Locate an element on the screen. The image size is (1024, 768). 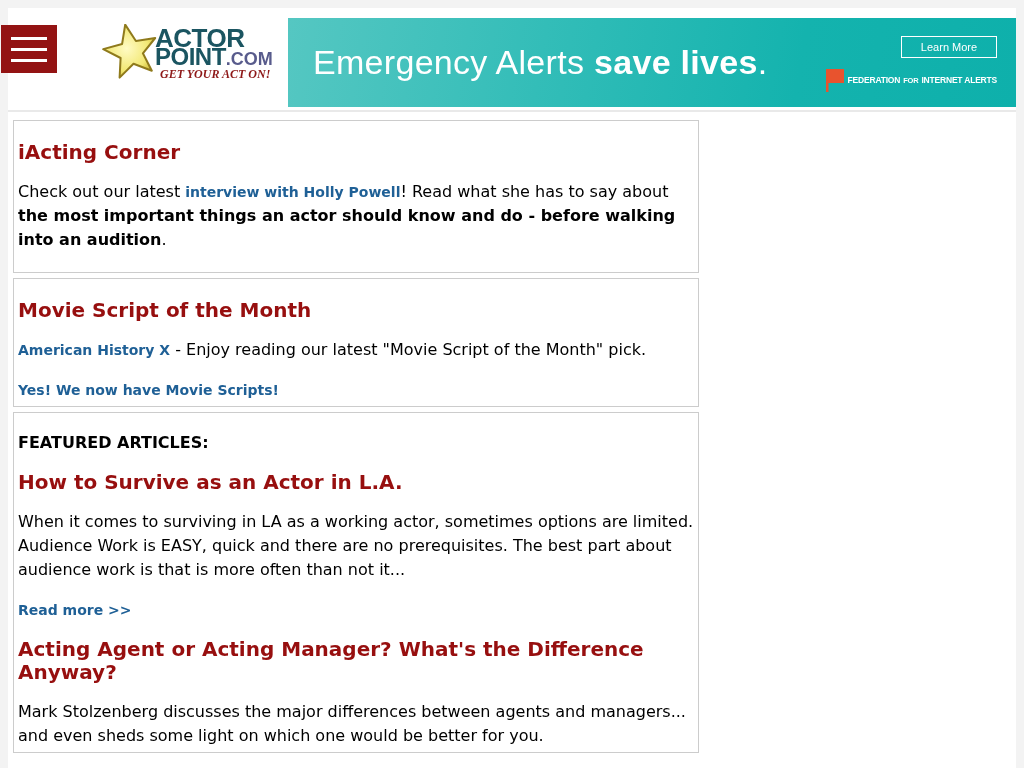
text-link: Yes! We now have Movie Scripts! is located at coordinates (148, 390).